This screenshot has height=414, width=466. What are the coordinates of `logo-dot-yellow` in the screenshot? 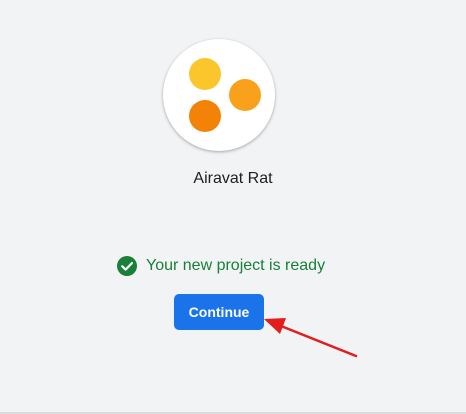 It's located at (205, 74).